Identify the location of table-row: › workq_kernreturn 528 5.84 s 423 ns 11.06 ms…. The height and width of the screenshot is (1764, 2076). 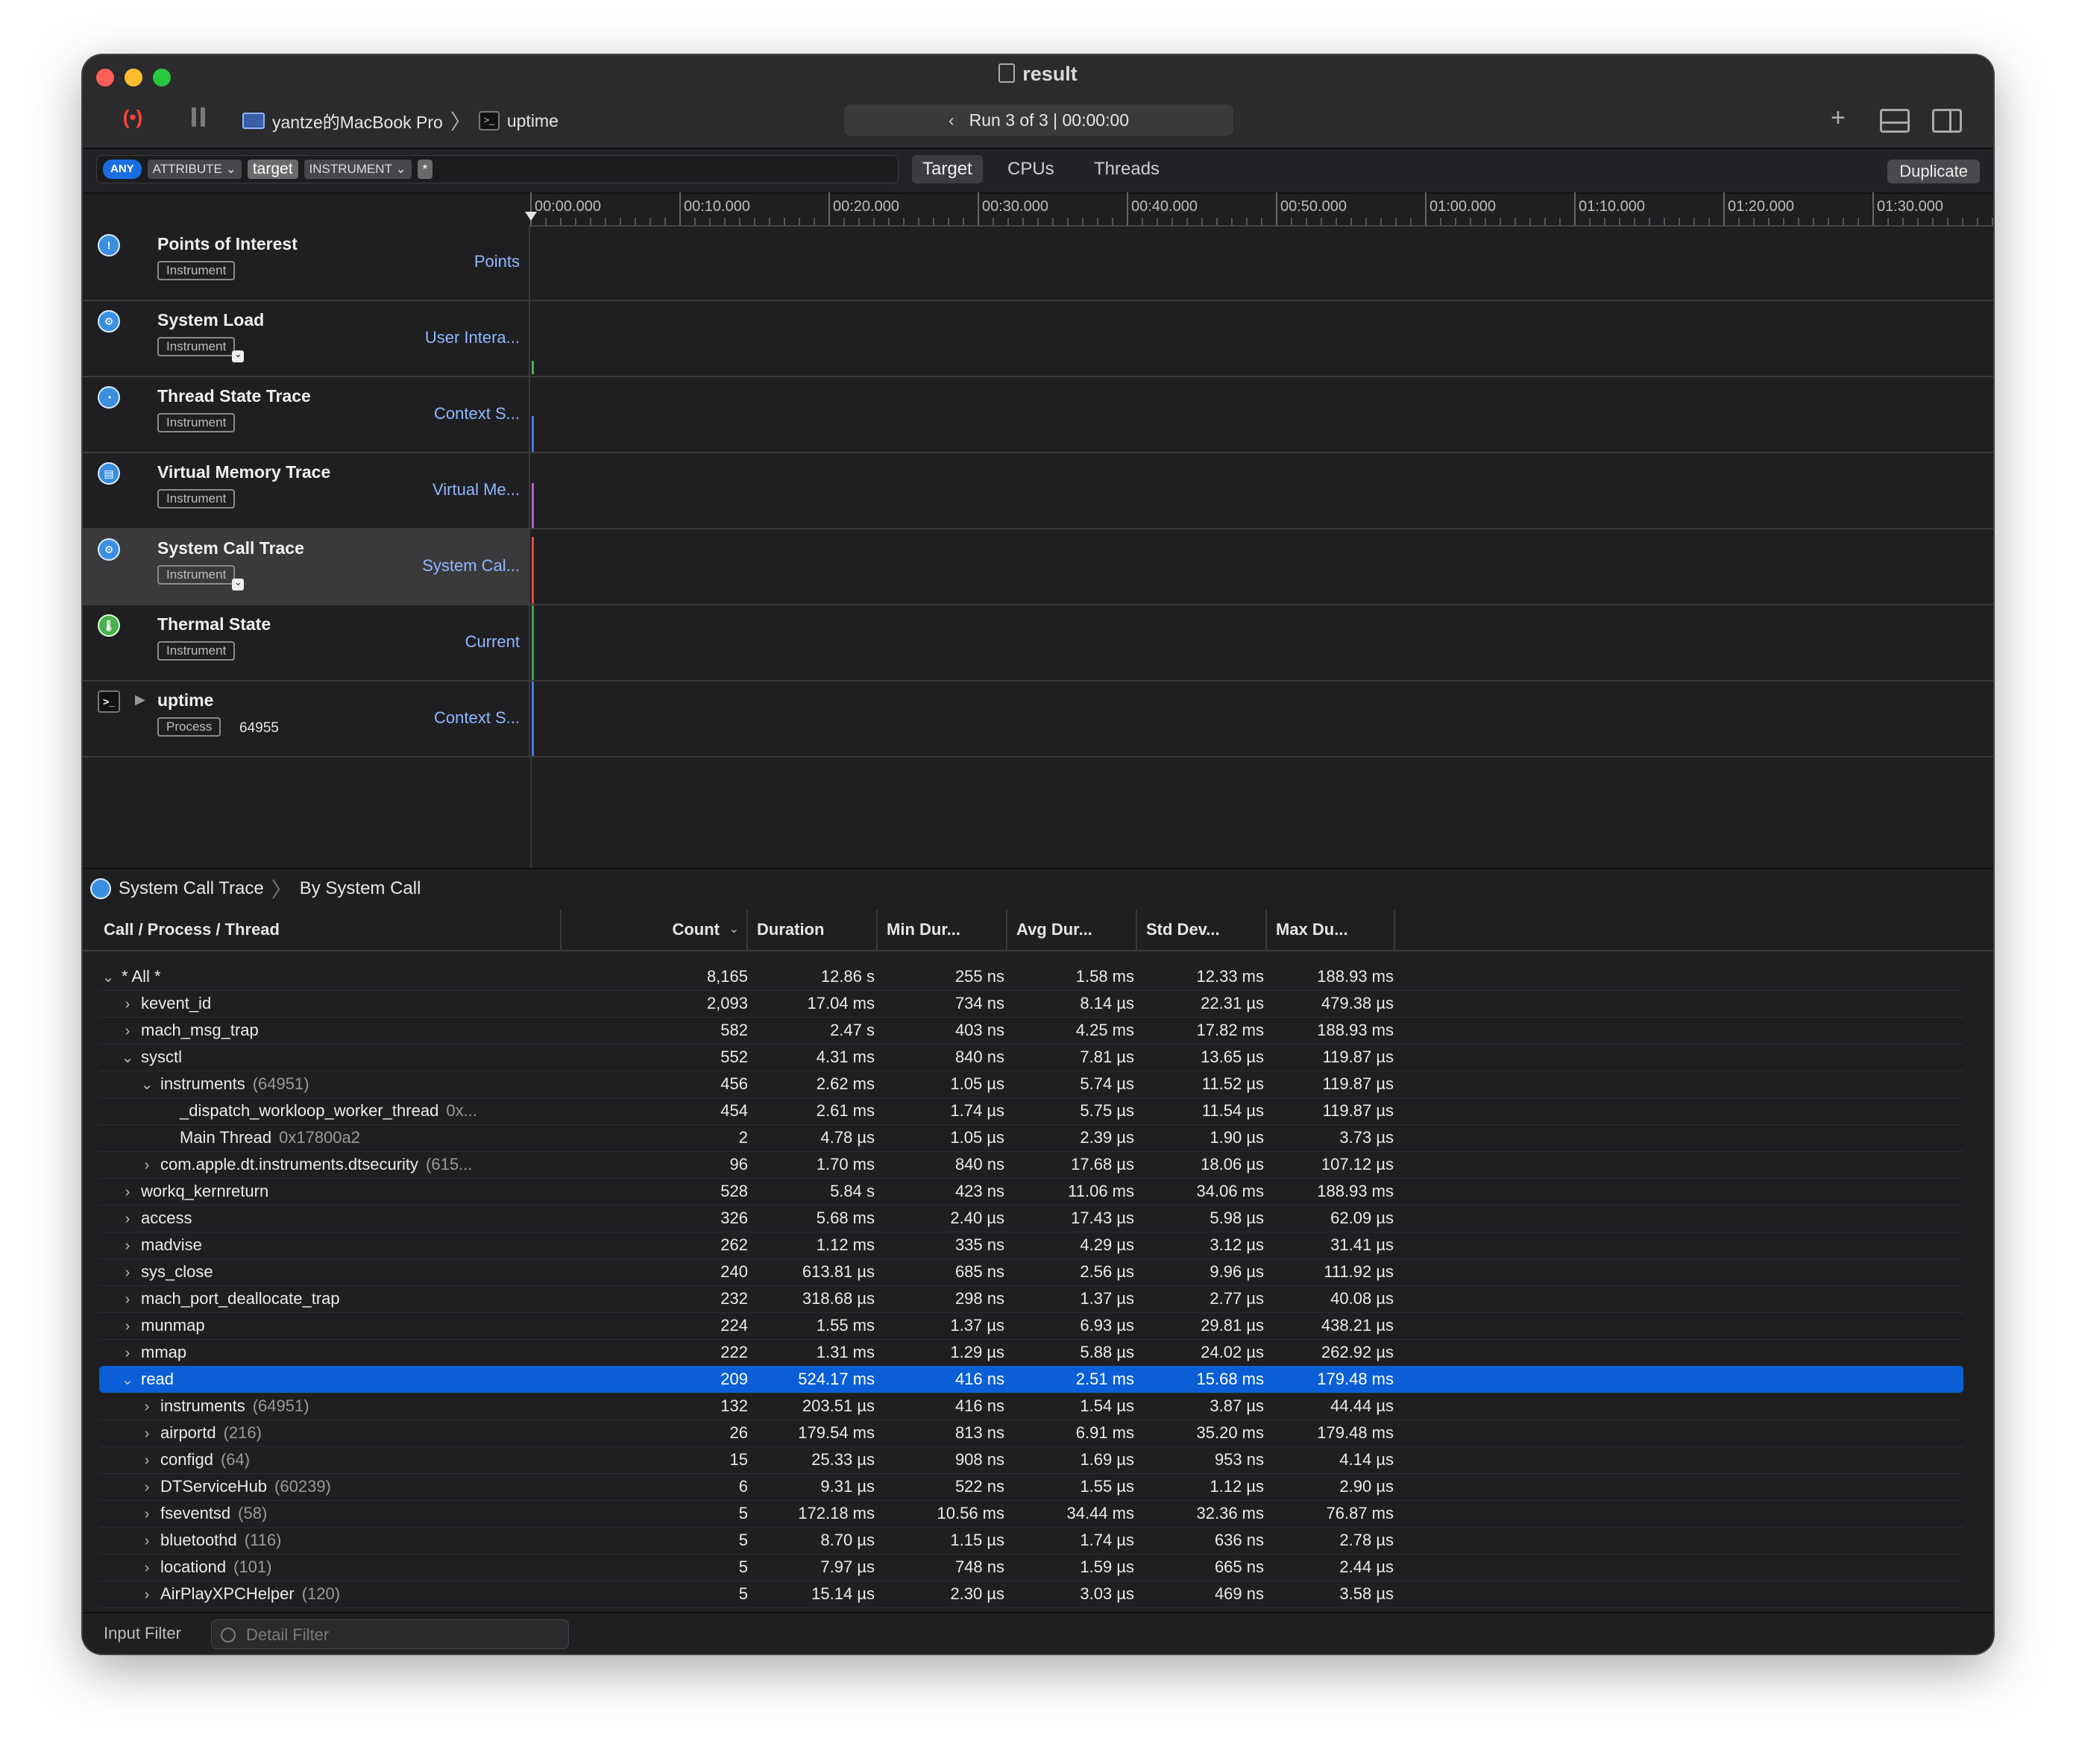
(1031, 1192).